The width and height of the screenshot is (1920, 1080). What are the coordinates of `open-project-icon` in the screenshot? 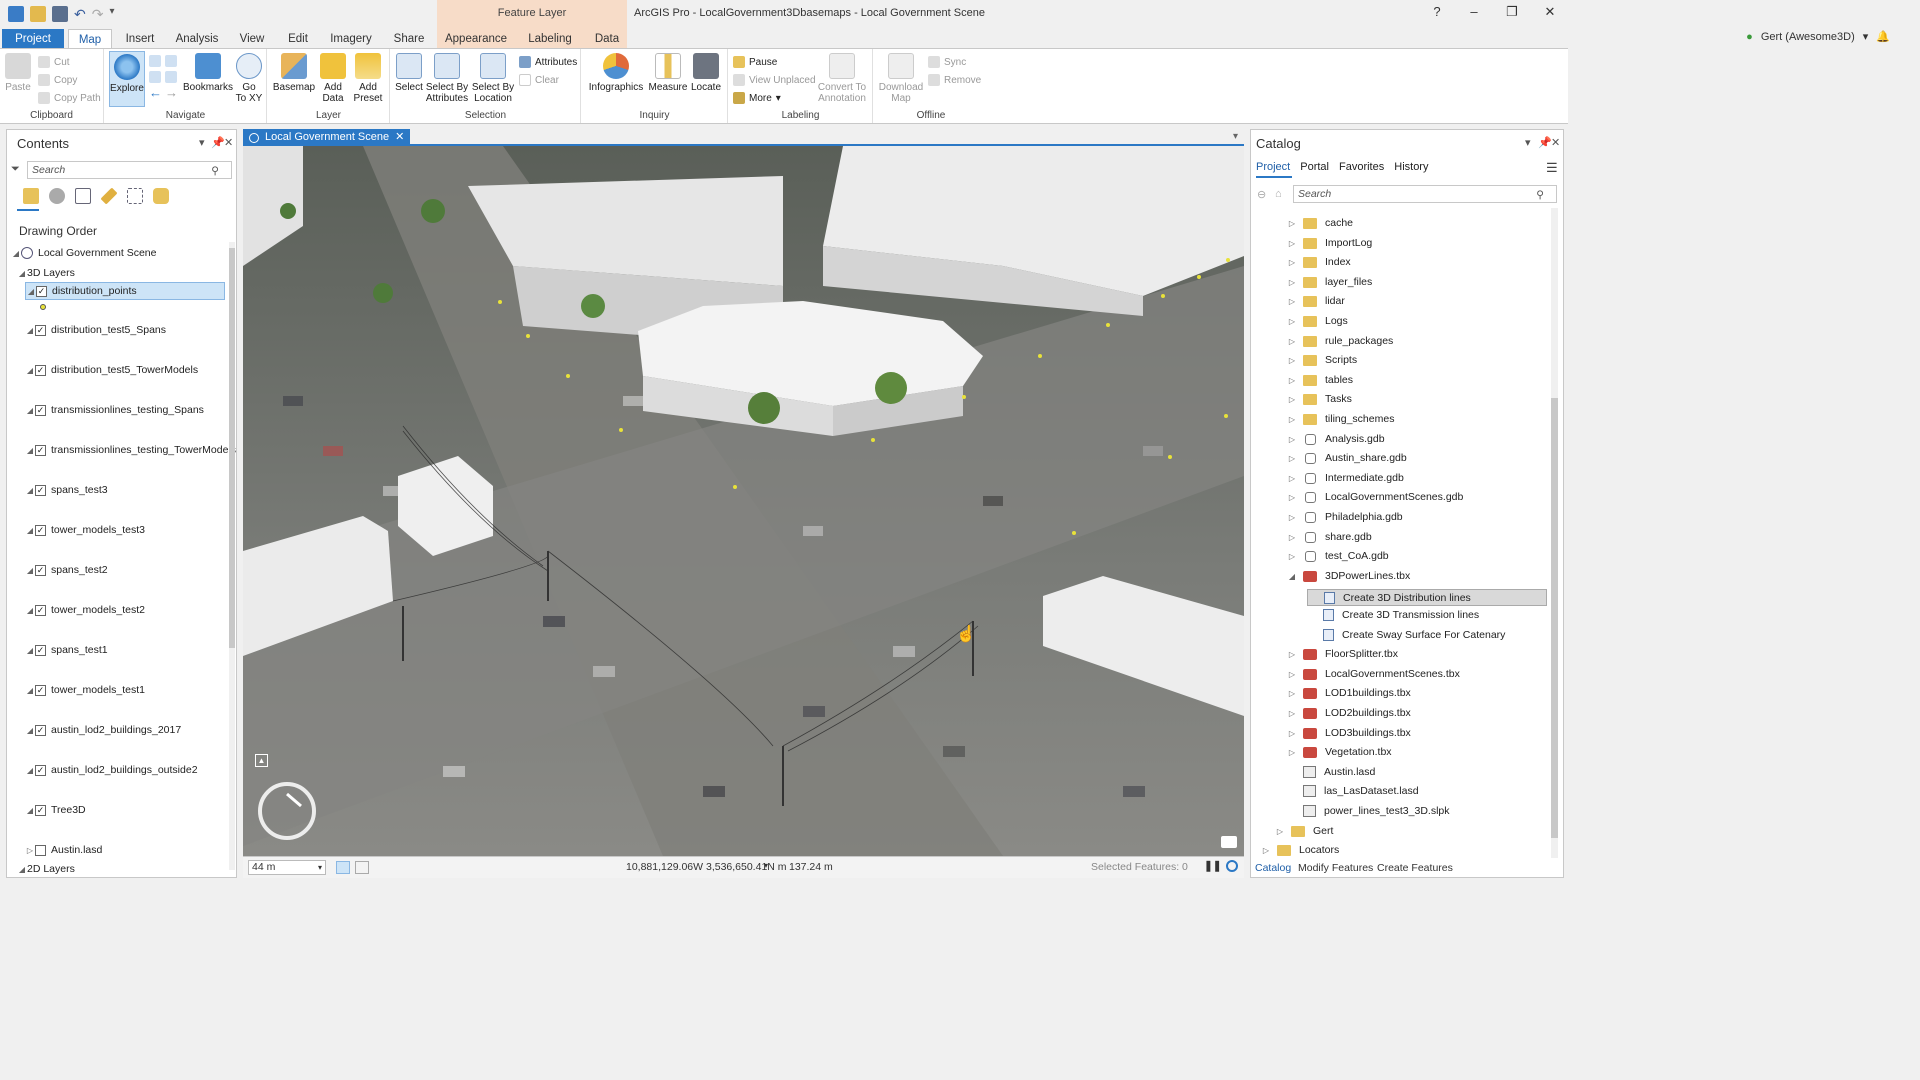 It's located at (38, 14).